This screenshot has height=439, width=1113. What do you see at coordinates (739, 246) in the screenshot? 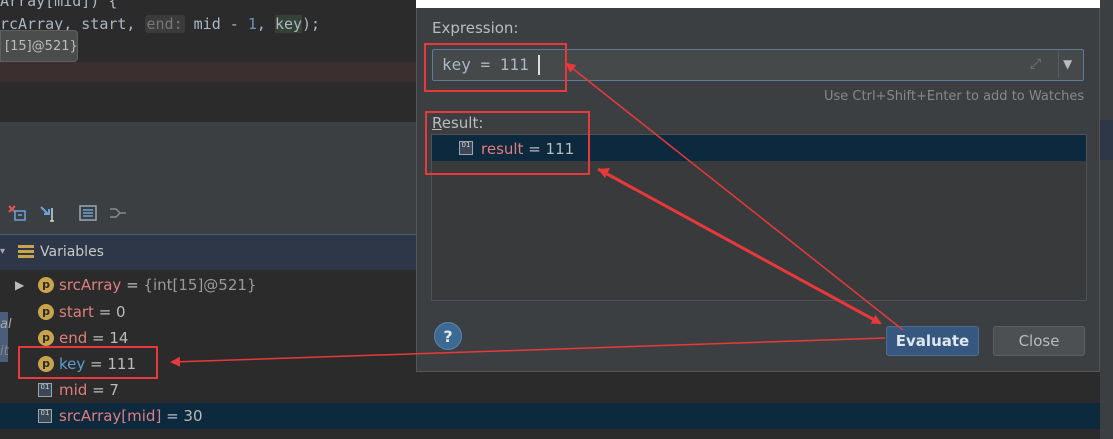
I see `arrow-result-evaluate` at bounding box center [739, 246].